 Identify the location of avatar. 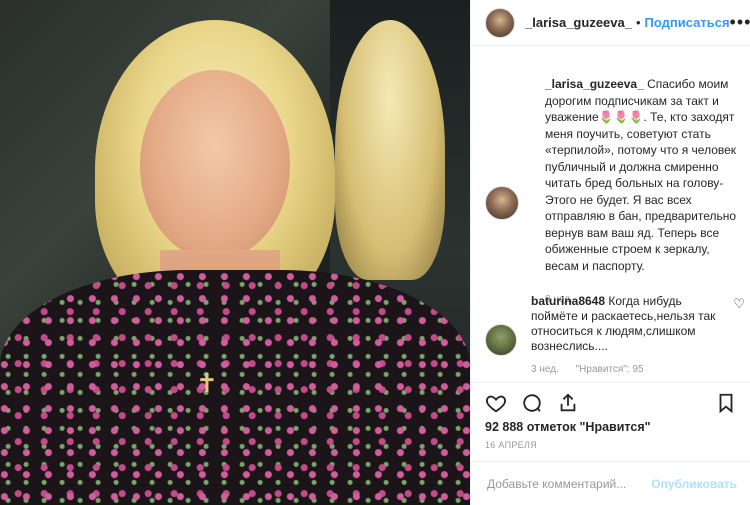
(500, 22).